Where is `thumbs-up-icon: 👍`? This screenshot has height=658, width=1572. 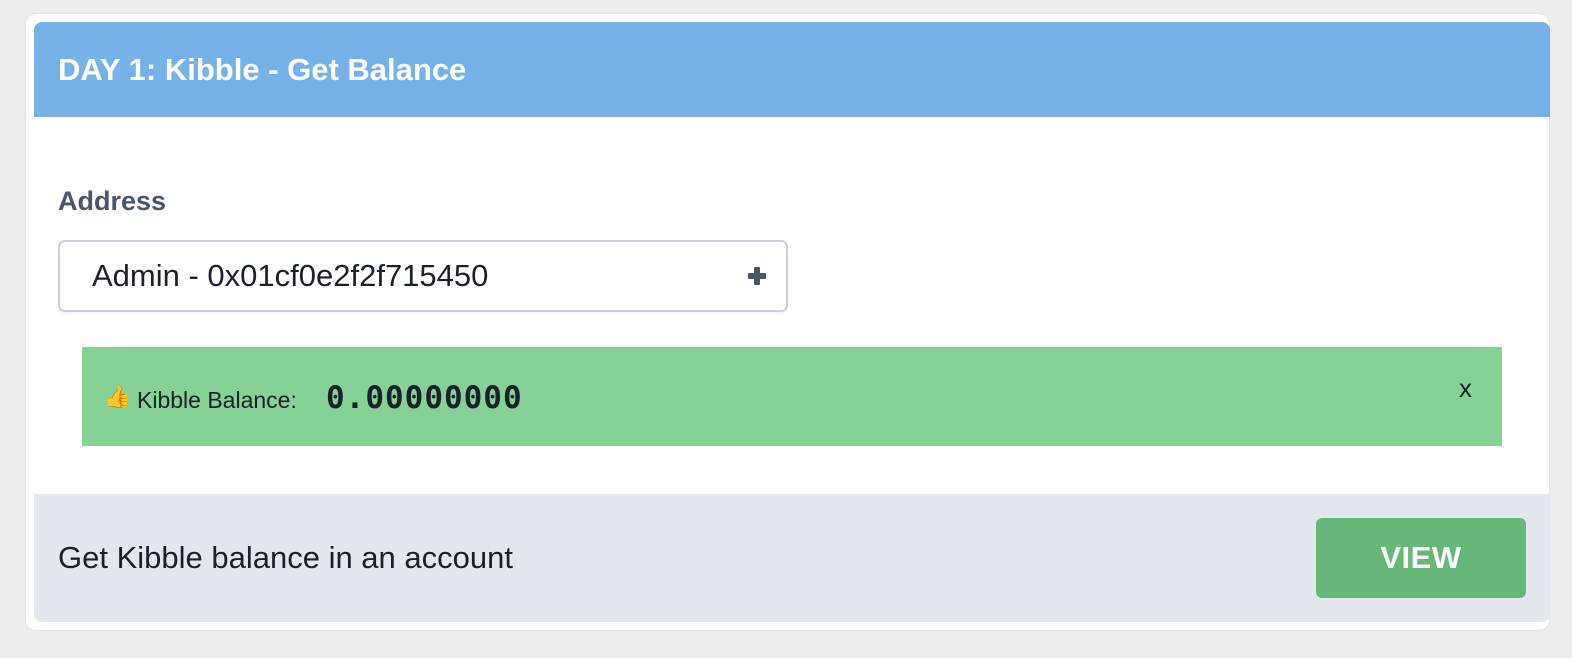 thumbs-up-icon: 👍 is located at coordinates (118, 396).